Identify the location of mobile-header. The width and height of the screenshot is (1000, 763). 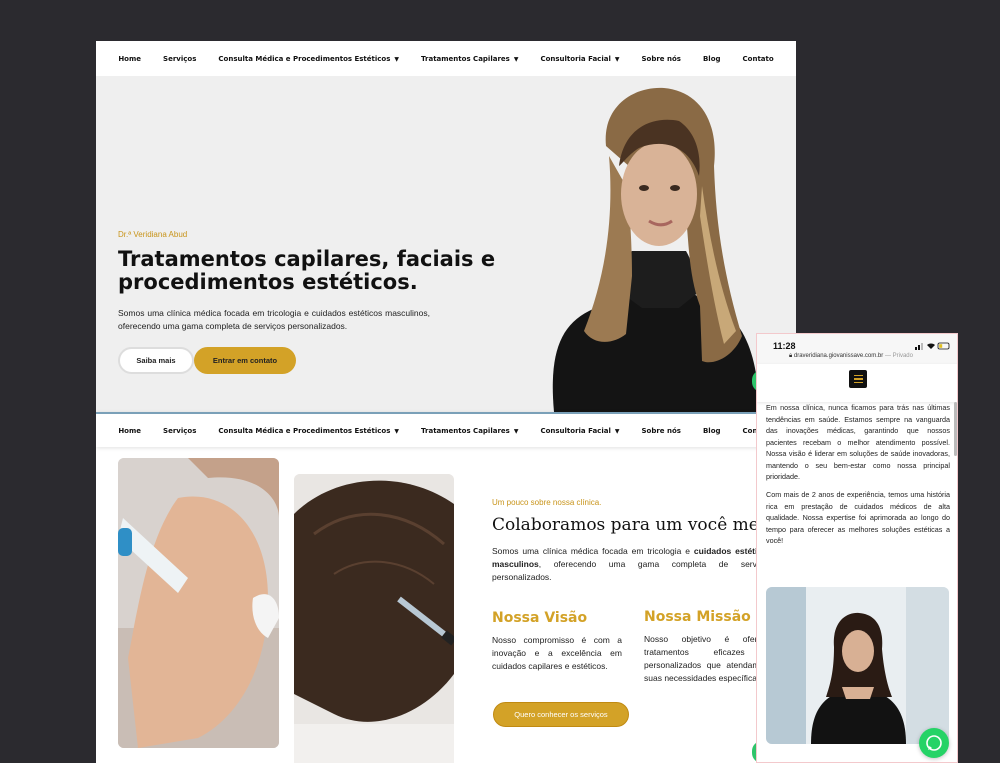
(857, 383).